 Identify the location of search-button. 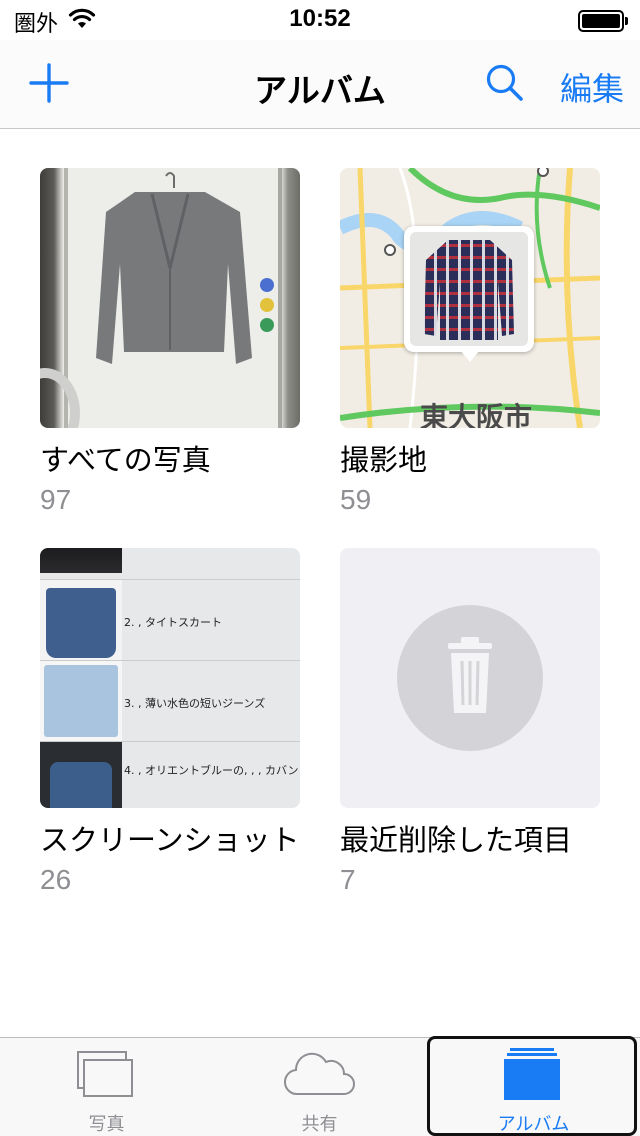
(505, 83).